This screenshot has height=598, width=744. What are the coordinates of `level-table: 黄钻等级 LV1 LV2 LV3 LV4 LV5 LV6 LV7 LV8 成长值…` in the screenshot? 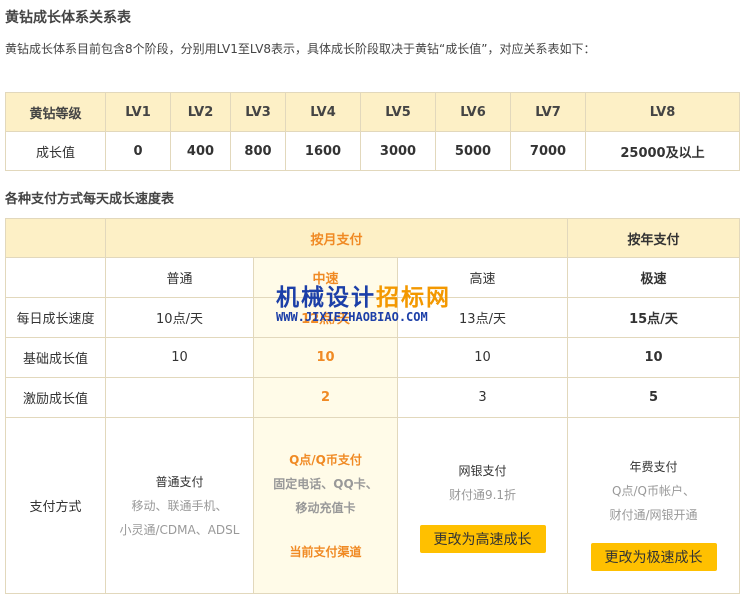 It's located at (372, 131).